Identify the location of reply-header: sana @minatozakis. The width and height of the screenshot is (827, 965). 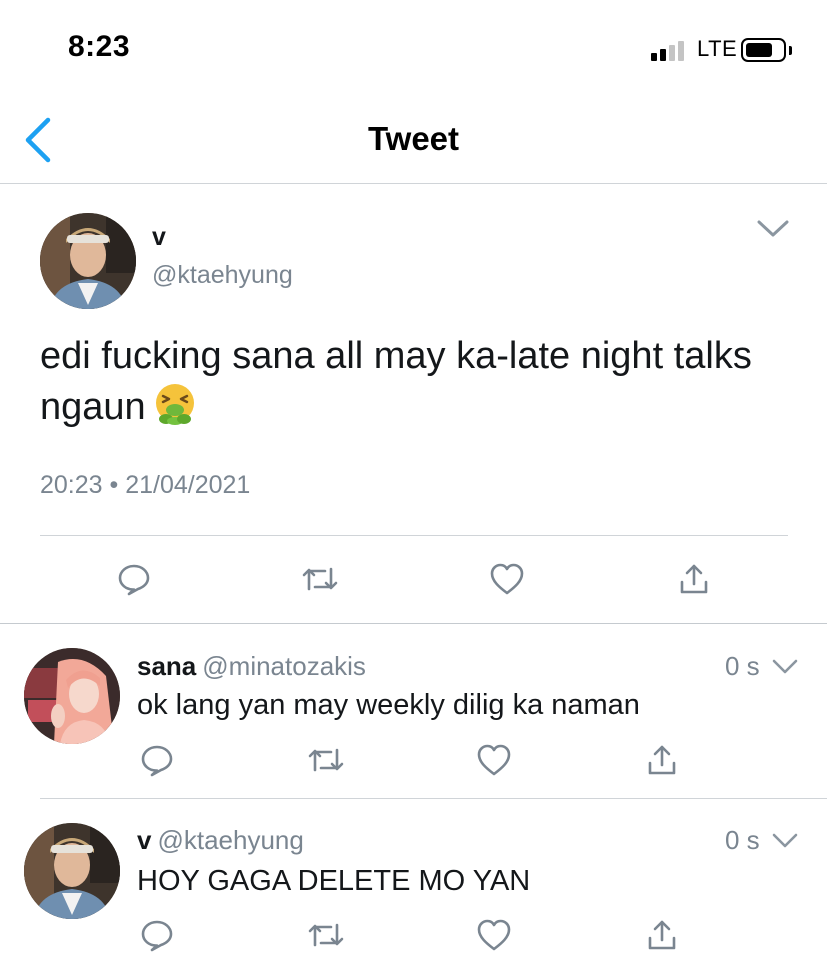
(251, 666).